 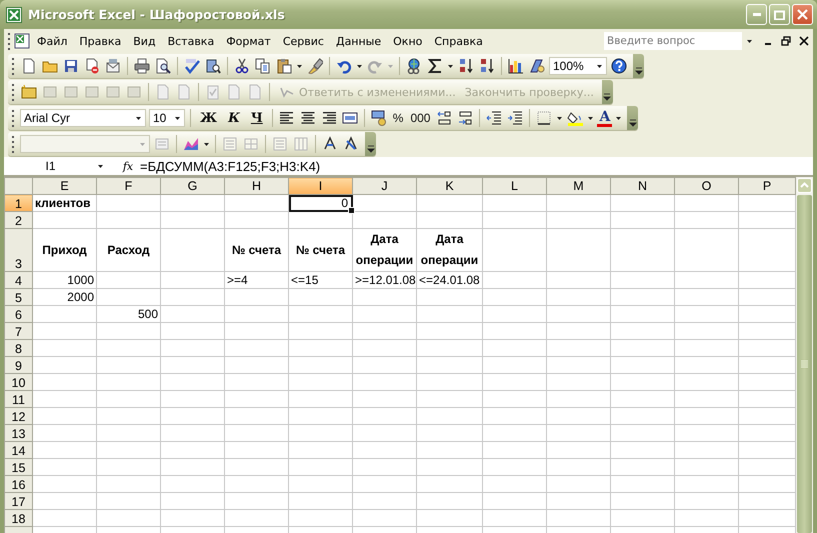 I want to click on row-header: 16, so click(x=18, y=484).